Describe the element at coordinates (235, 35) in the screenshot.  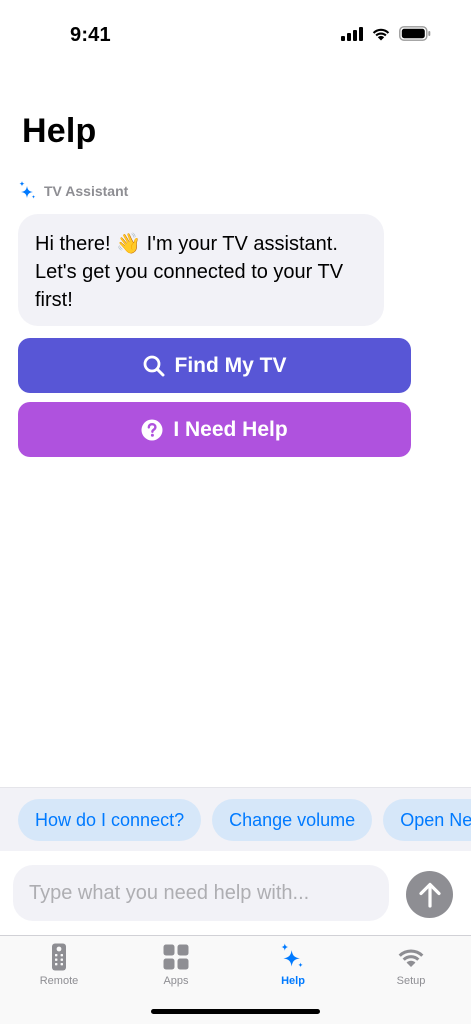
I see `status-bar: 9:41` at that location.